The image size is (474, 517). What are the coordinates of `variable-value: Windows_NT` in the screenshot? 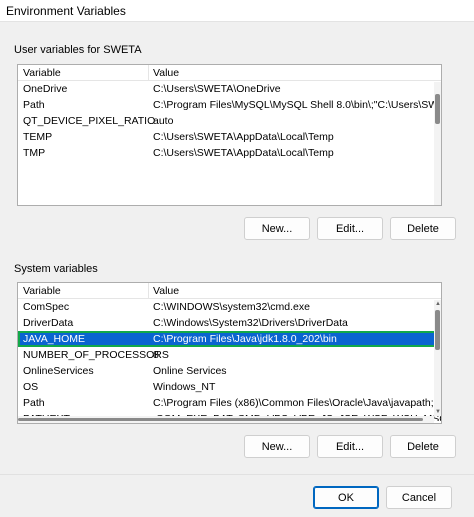 It's located at (184, 387).